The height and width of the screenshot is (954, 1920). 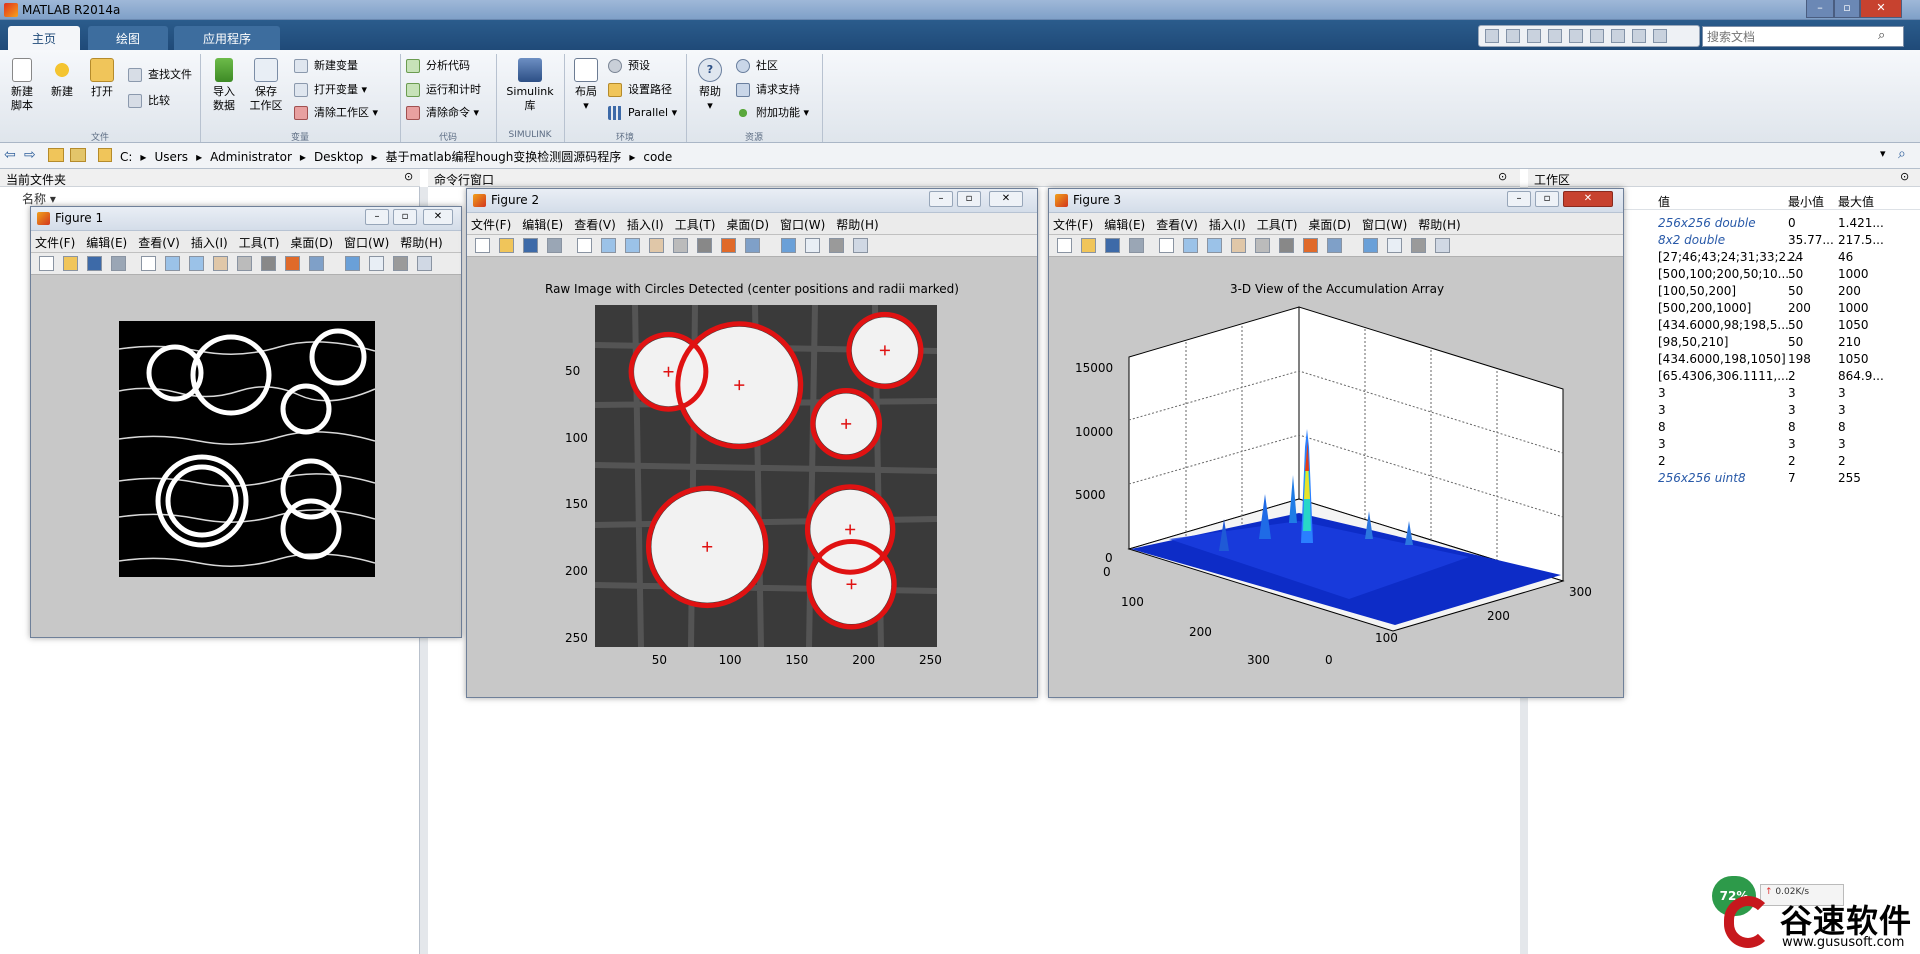 What do you see at coordinates (160, 75) in the screenshot?
I see `find-files-button: 查找文件` at bounding box center [160, 75].